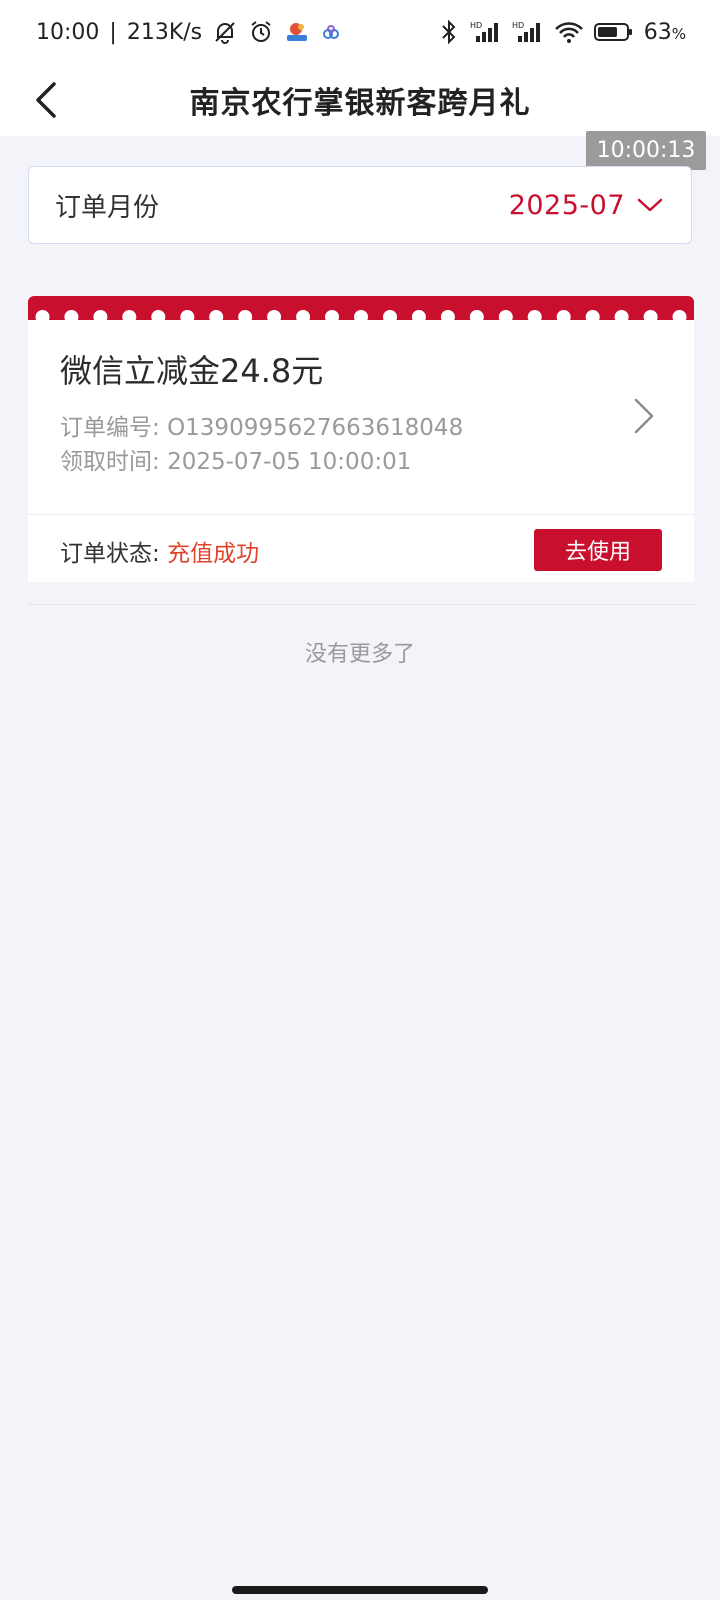  What do you see at coordinates (643, 416) in the screenshot?
I see `chevron-right-icon` at bounding box center [643, 416].